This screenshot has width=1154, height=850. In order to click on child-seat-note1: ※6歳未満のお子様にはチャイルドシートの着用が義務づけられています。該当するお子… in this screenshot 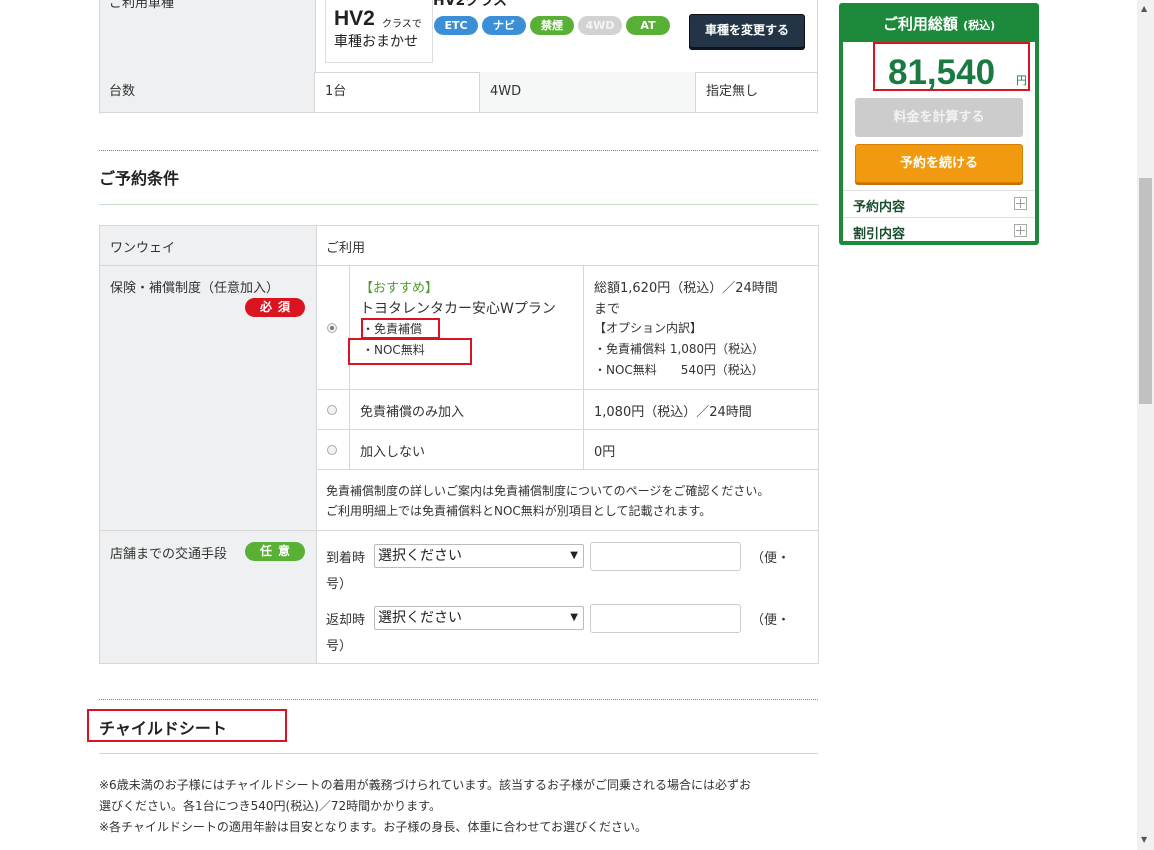, I will do `click(425, 785)`.